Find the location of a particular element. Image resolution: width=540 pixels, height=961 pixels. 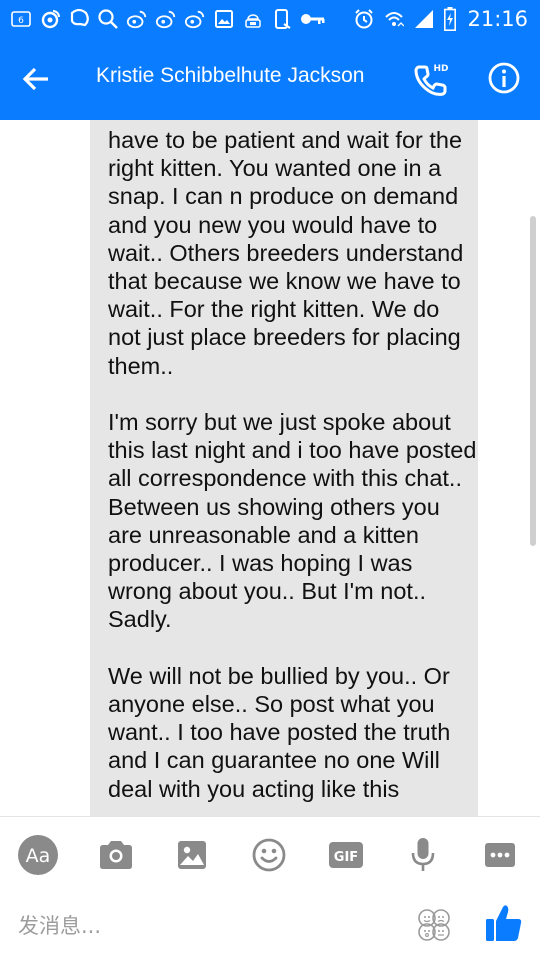

phone-hd-icon: HD is located at coordinates (431, 80).